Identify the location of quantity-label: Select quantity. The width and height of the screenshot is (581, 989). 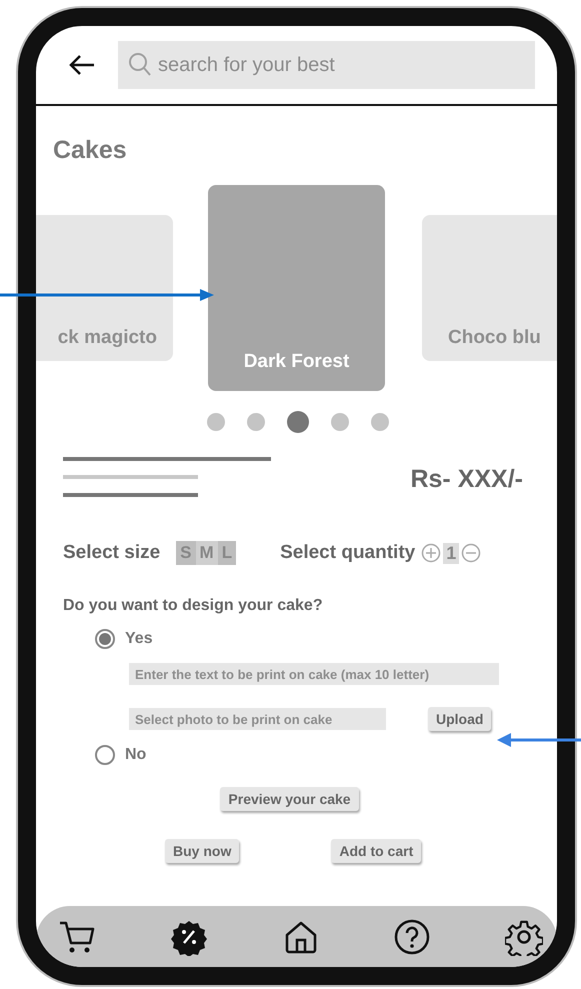
(348, 553).